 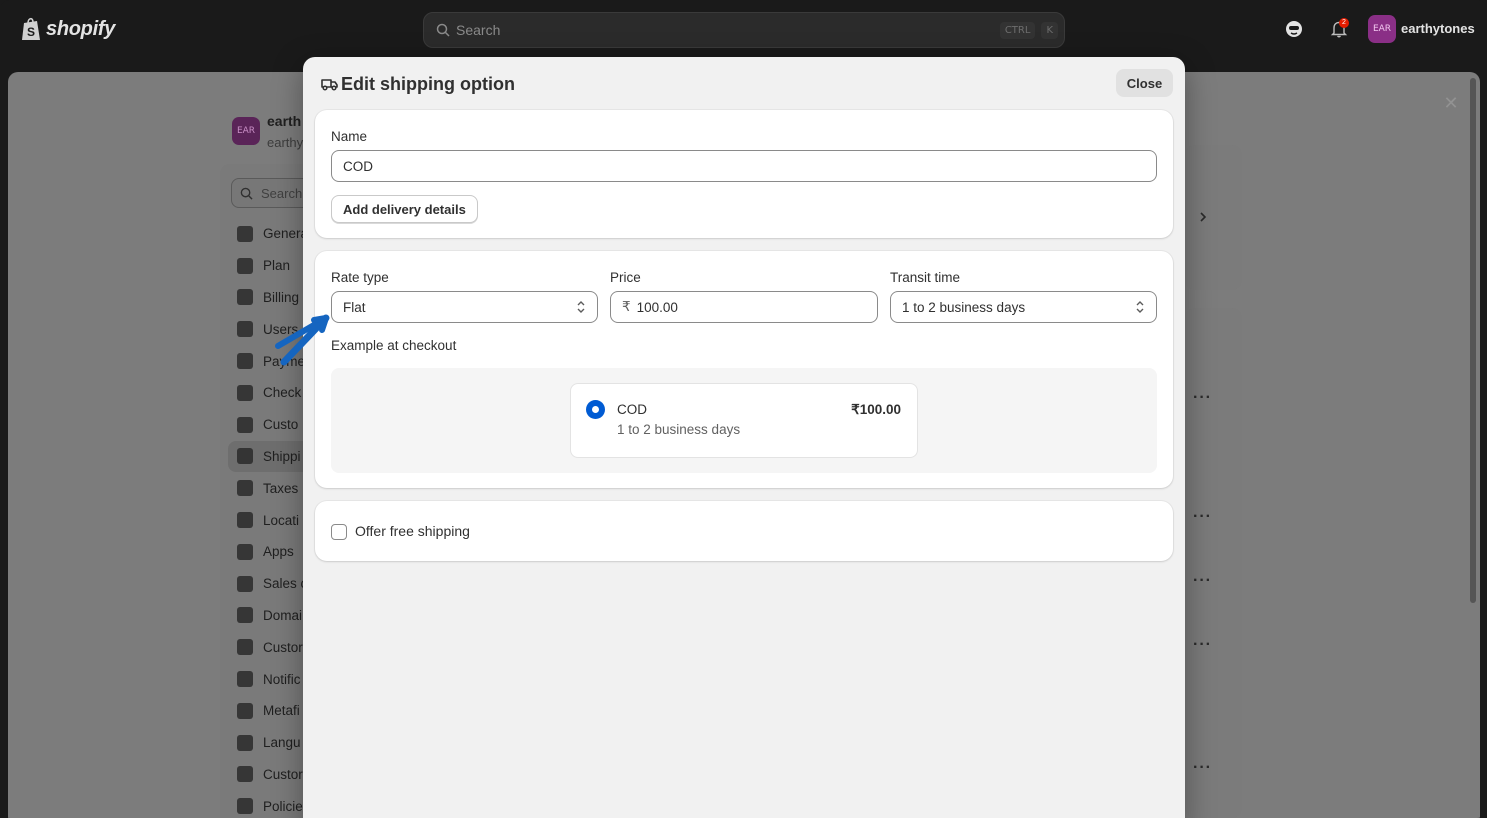 What do you see at coordinates (744, 83) in the screenshot?
I see `modal-header: Edit shipping option Close` at bounding box center [744, 83].